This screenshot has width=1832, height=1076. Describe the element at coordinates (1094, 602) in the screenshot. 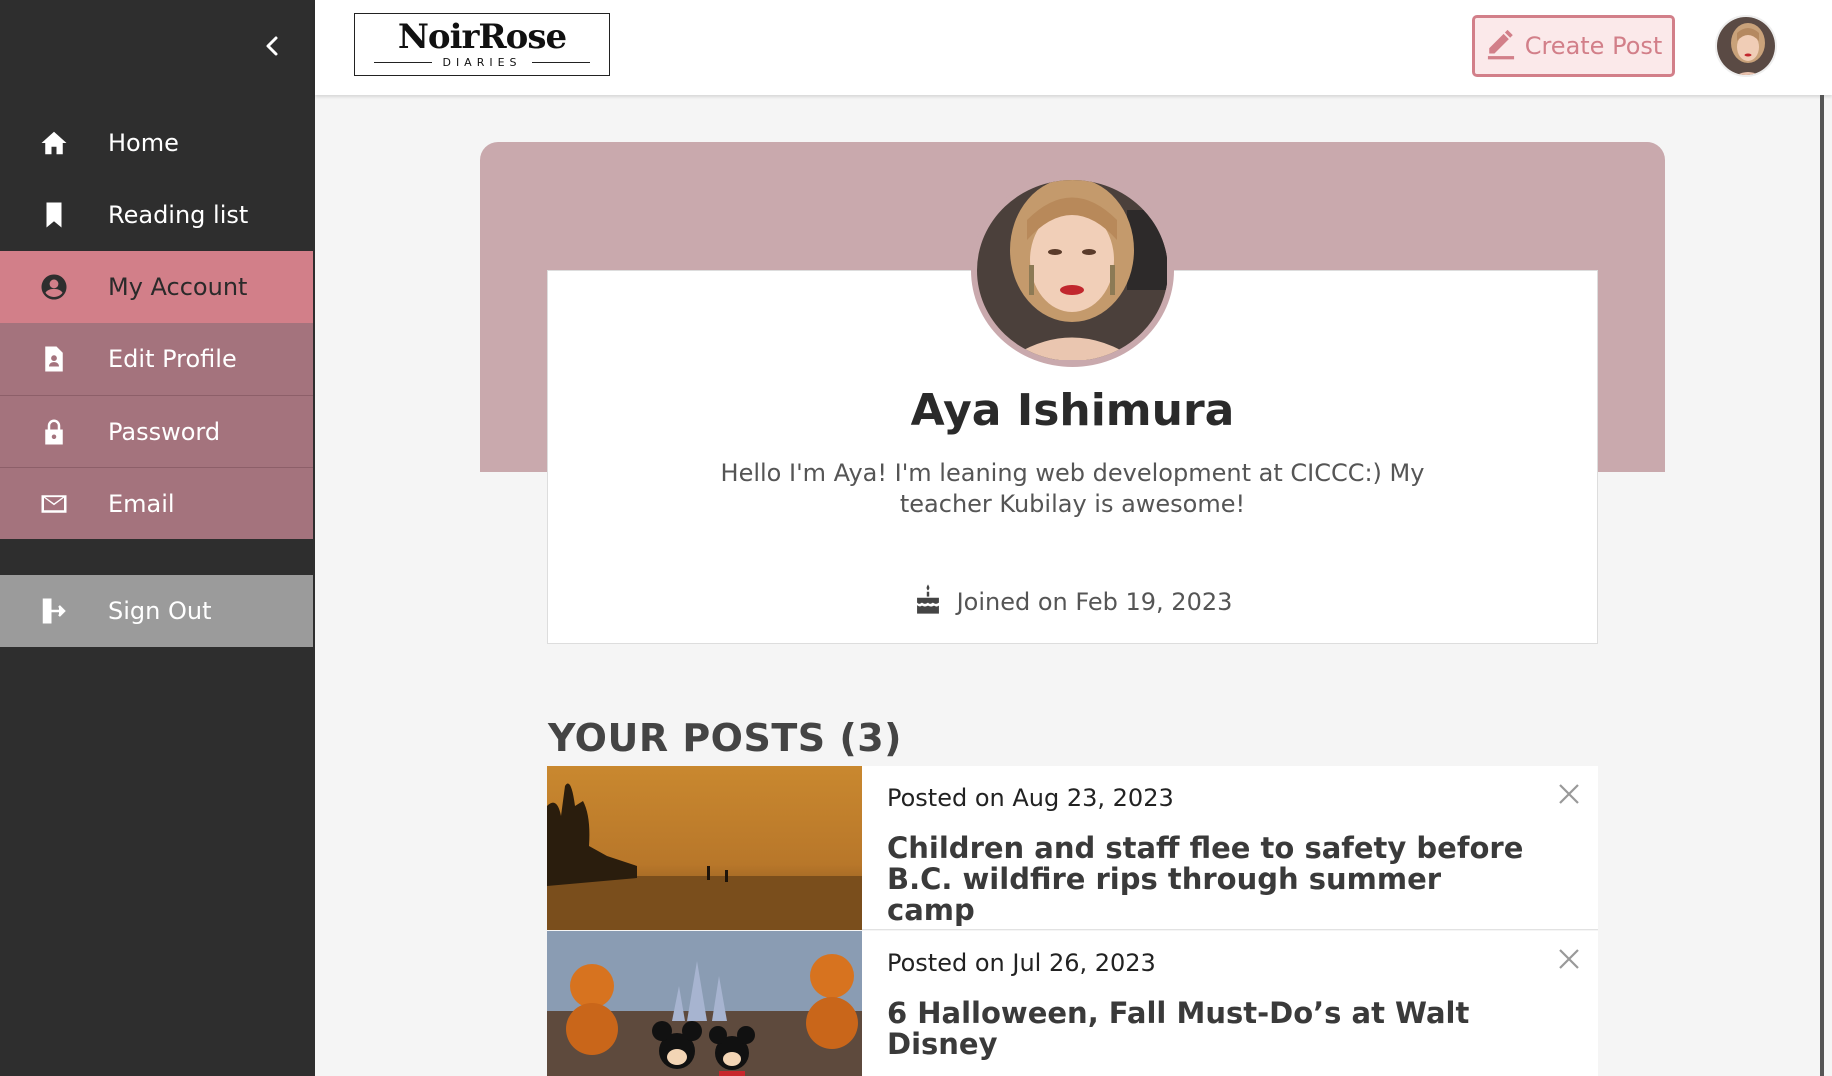

I see `joined-label: Joined on Feb 19, 2023` at that location.